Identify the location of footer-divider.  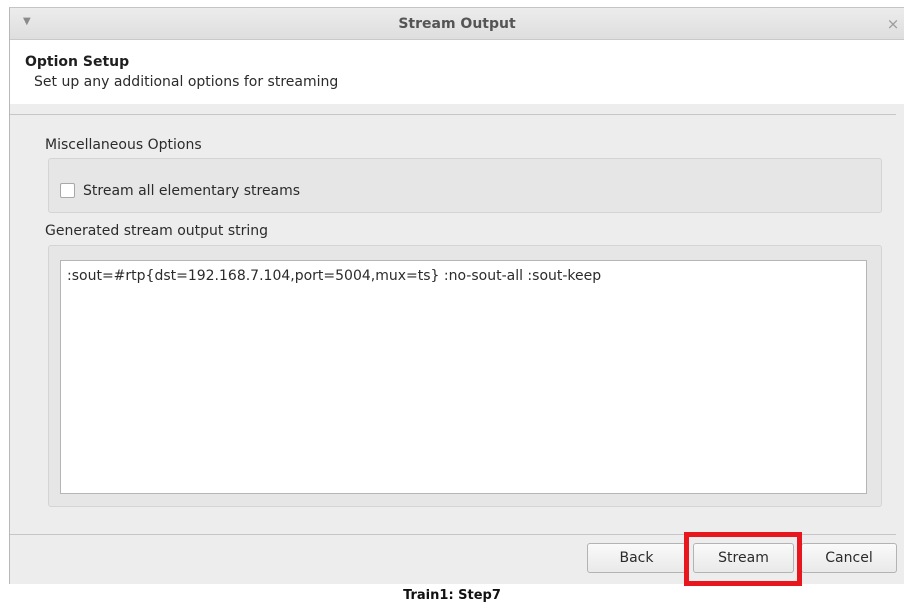
(453, 534).